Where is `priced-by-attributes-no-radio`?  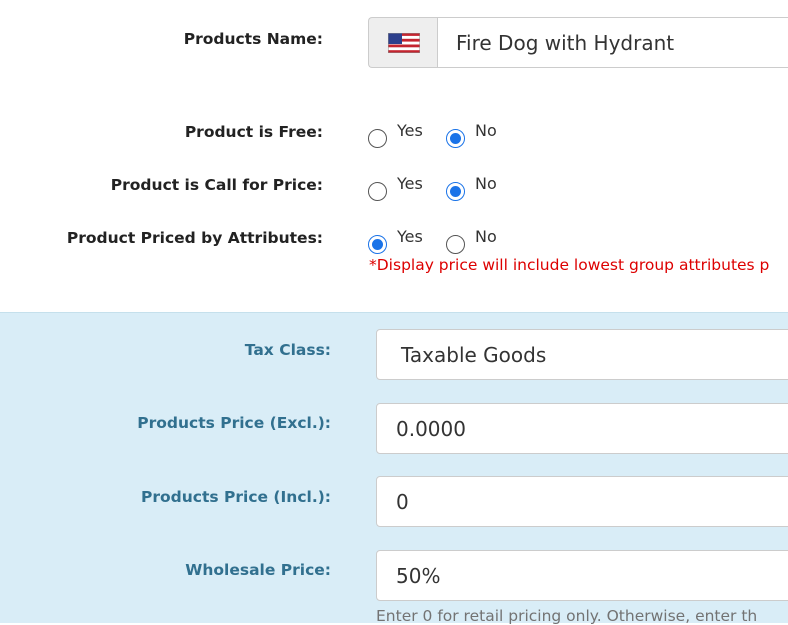 priced-by-attributes-no-radio is located at coordinates (455, 244).